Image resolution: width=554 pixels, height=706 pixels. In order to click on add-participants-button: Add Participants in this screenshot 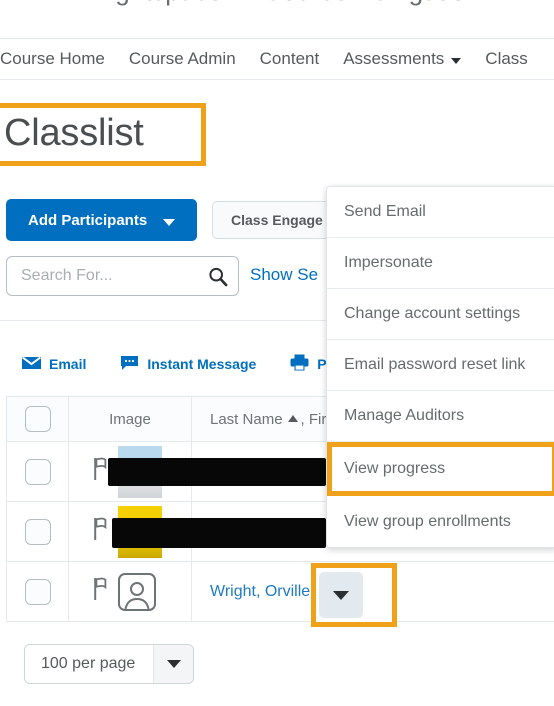, I will do `click(102, 220)`.